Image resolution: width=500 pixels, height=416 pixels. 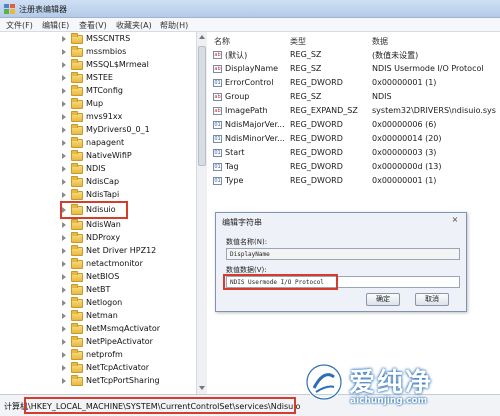 I want to click on value-row: 01 Type REG_DWORD 0x00000001 (1), so click(x=354, y=181).